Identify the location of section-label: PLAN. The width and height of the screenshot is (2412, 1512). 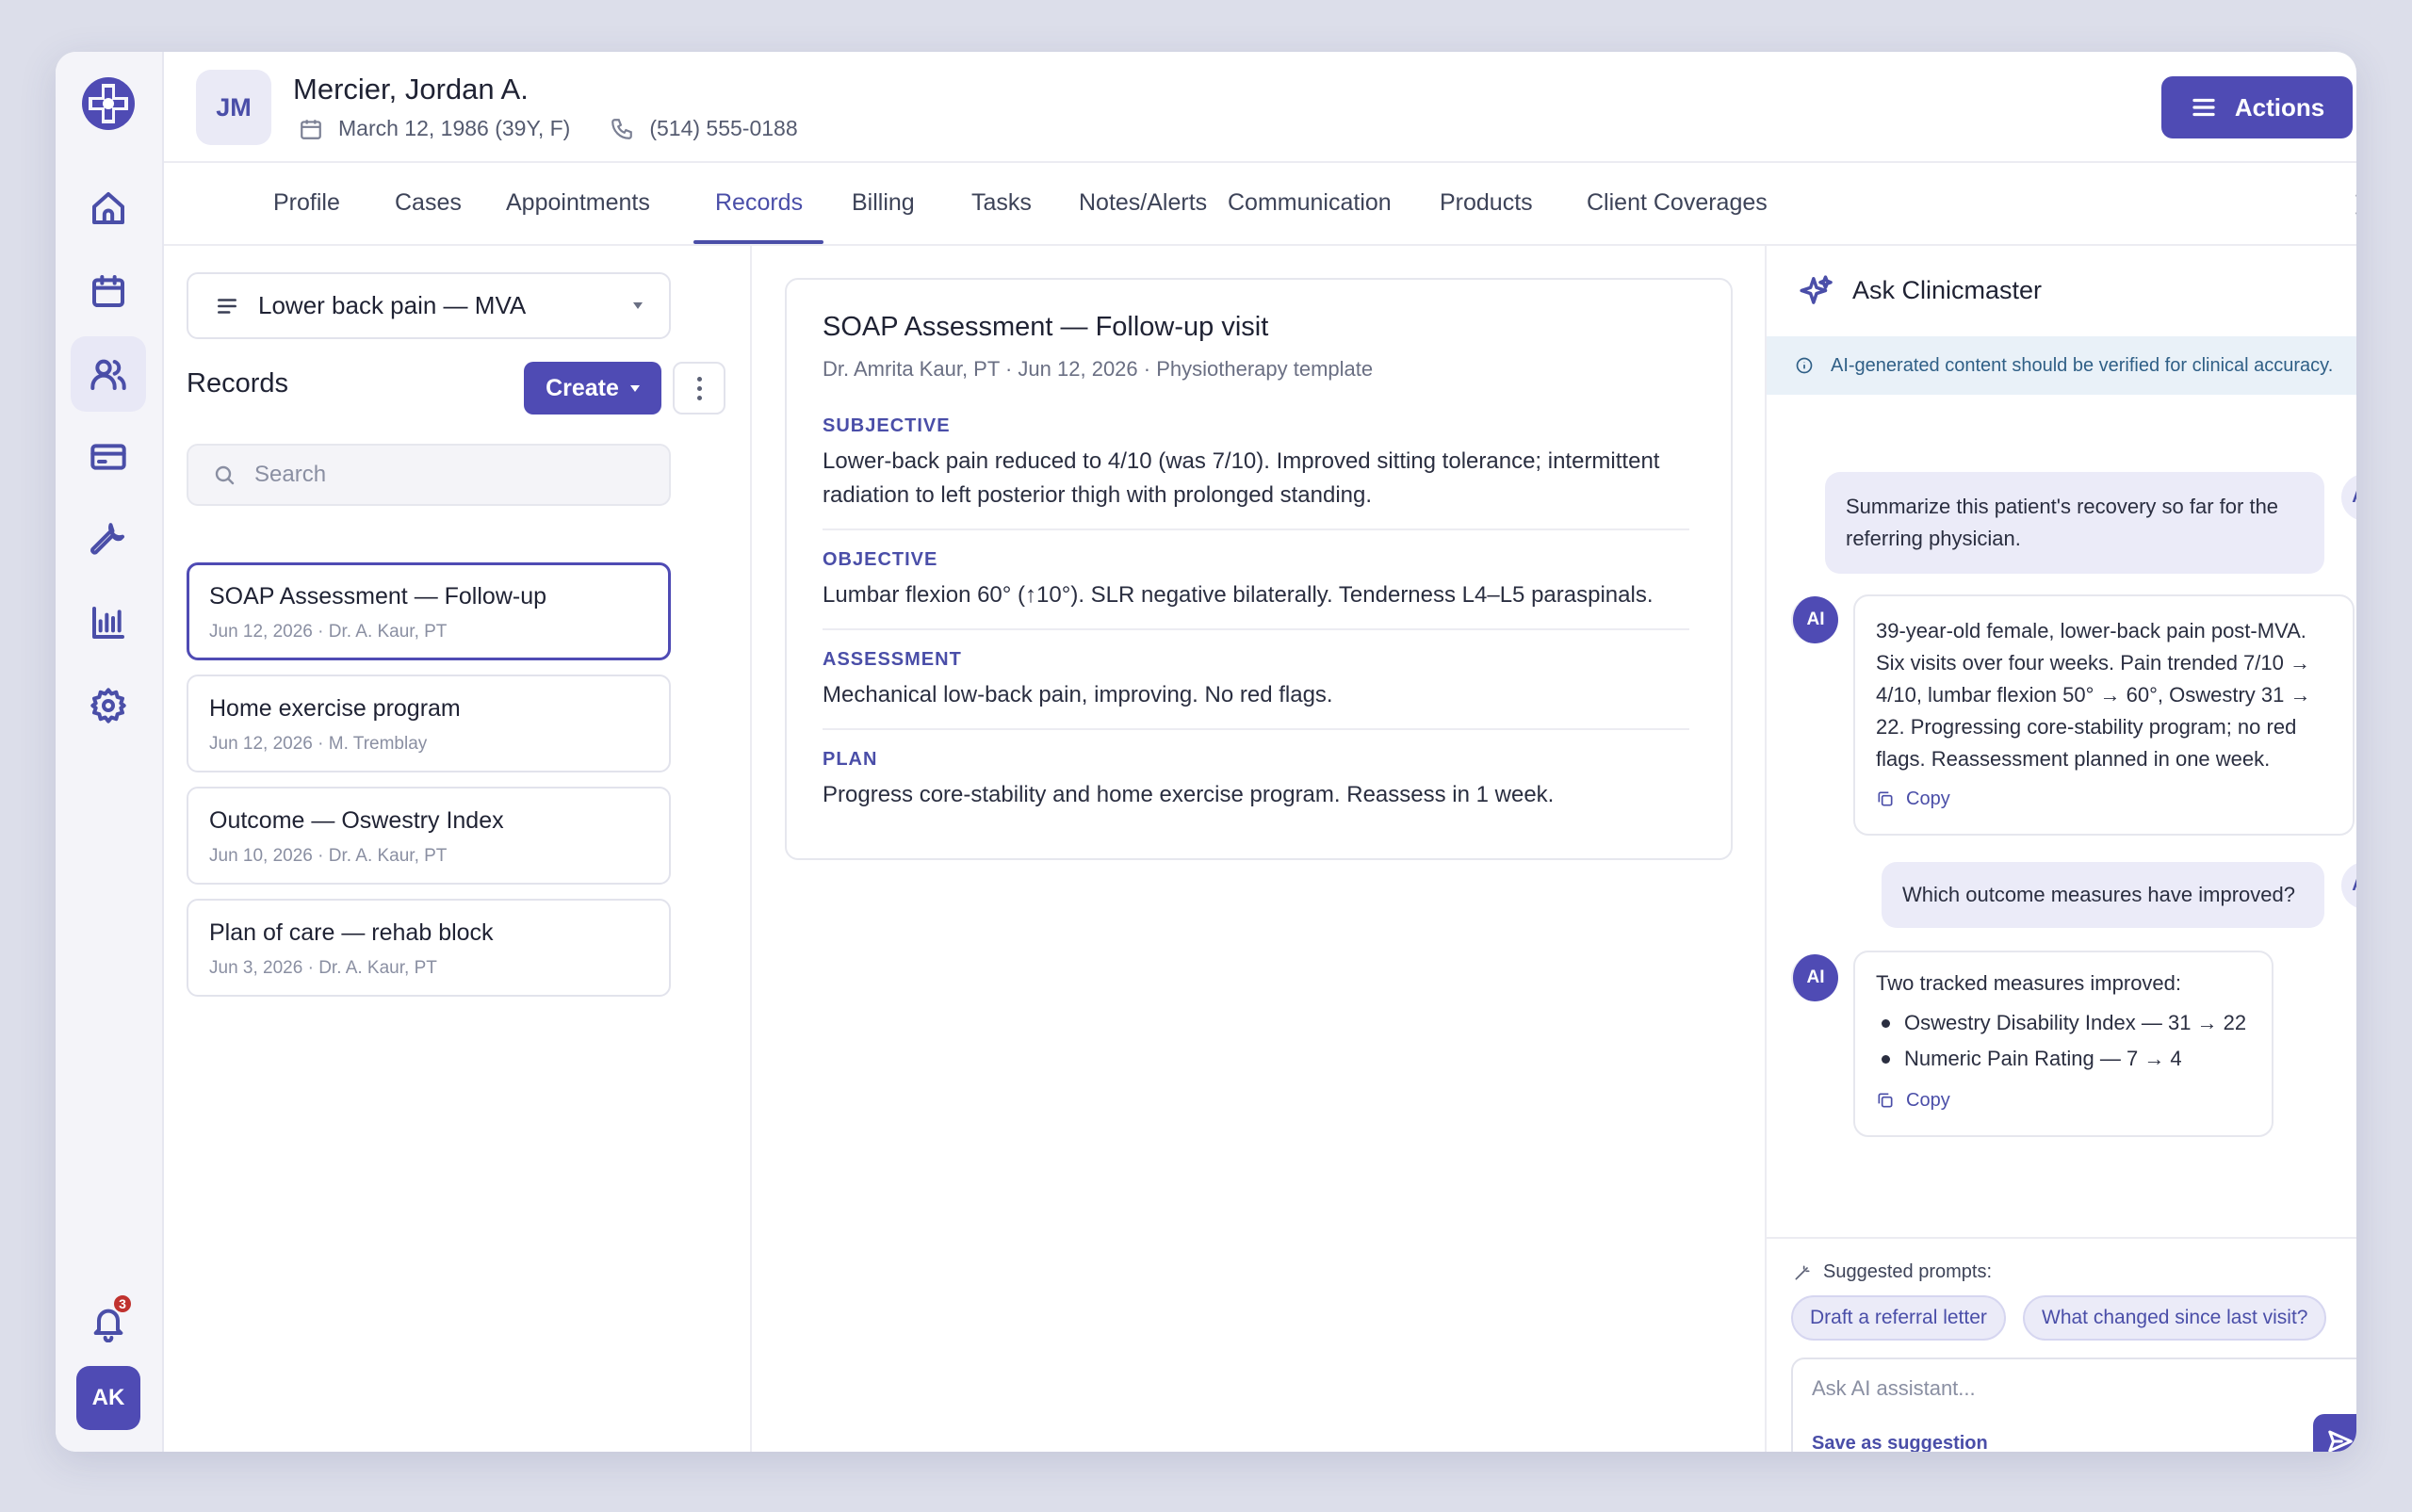
(850, 759).